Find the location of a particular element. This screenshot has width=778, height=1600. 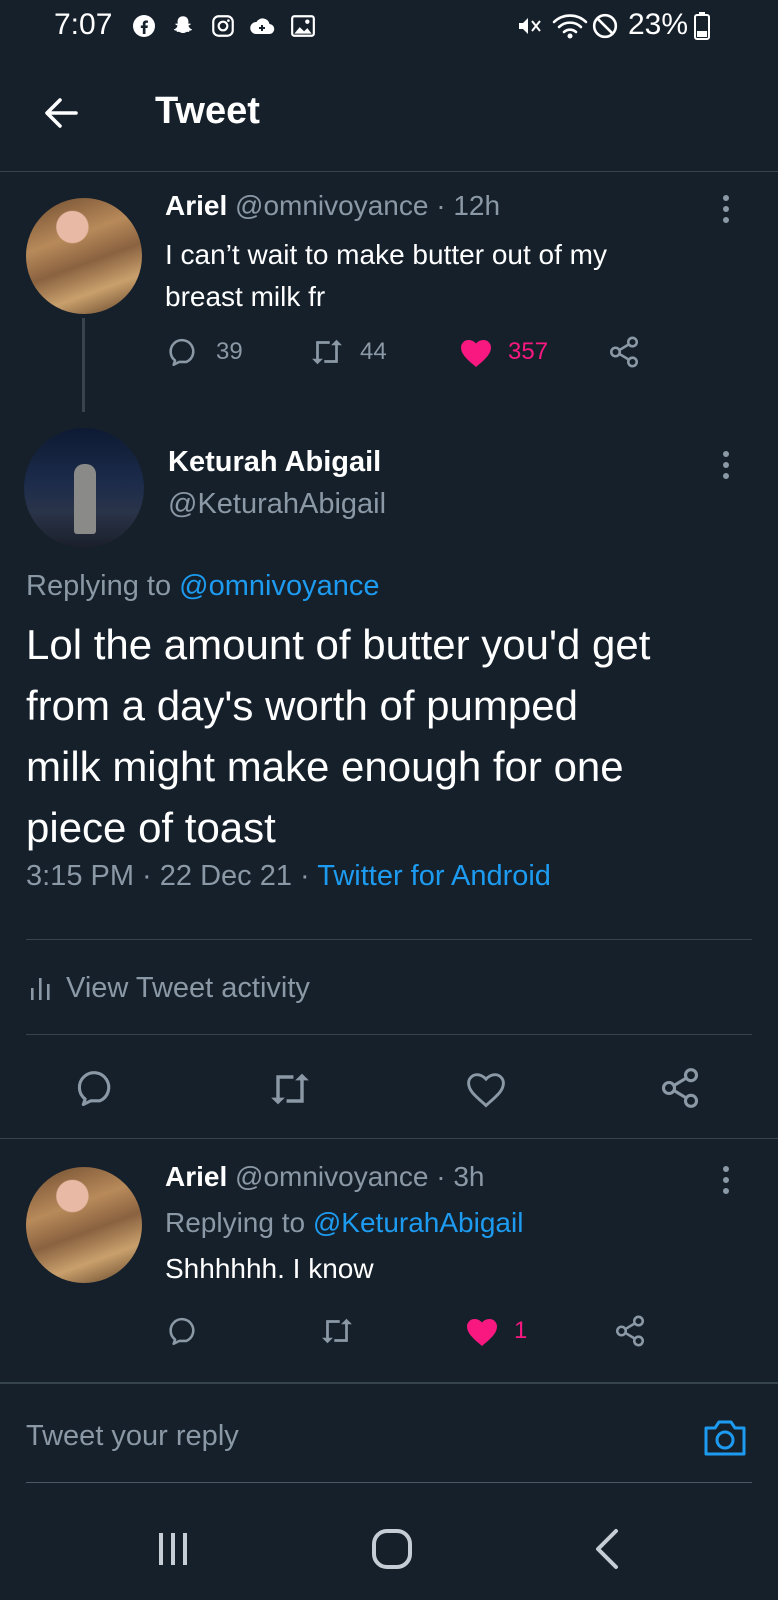

facebook-icon is located at coordinates (144, 26).